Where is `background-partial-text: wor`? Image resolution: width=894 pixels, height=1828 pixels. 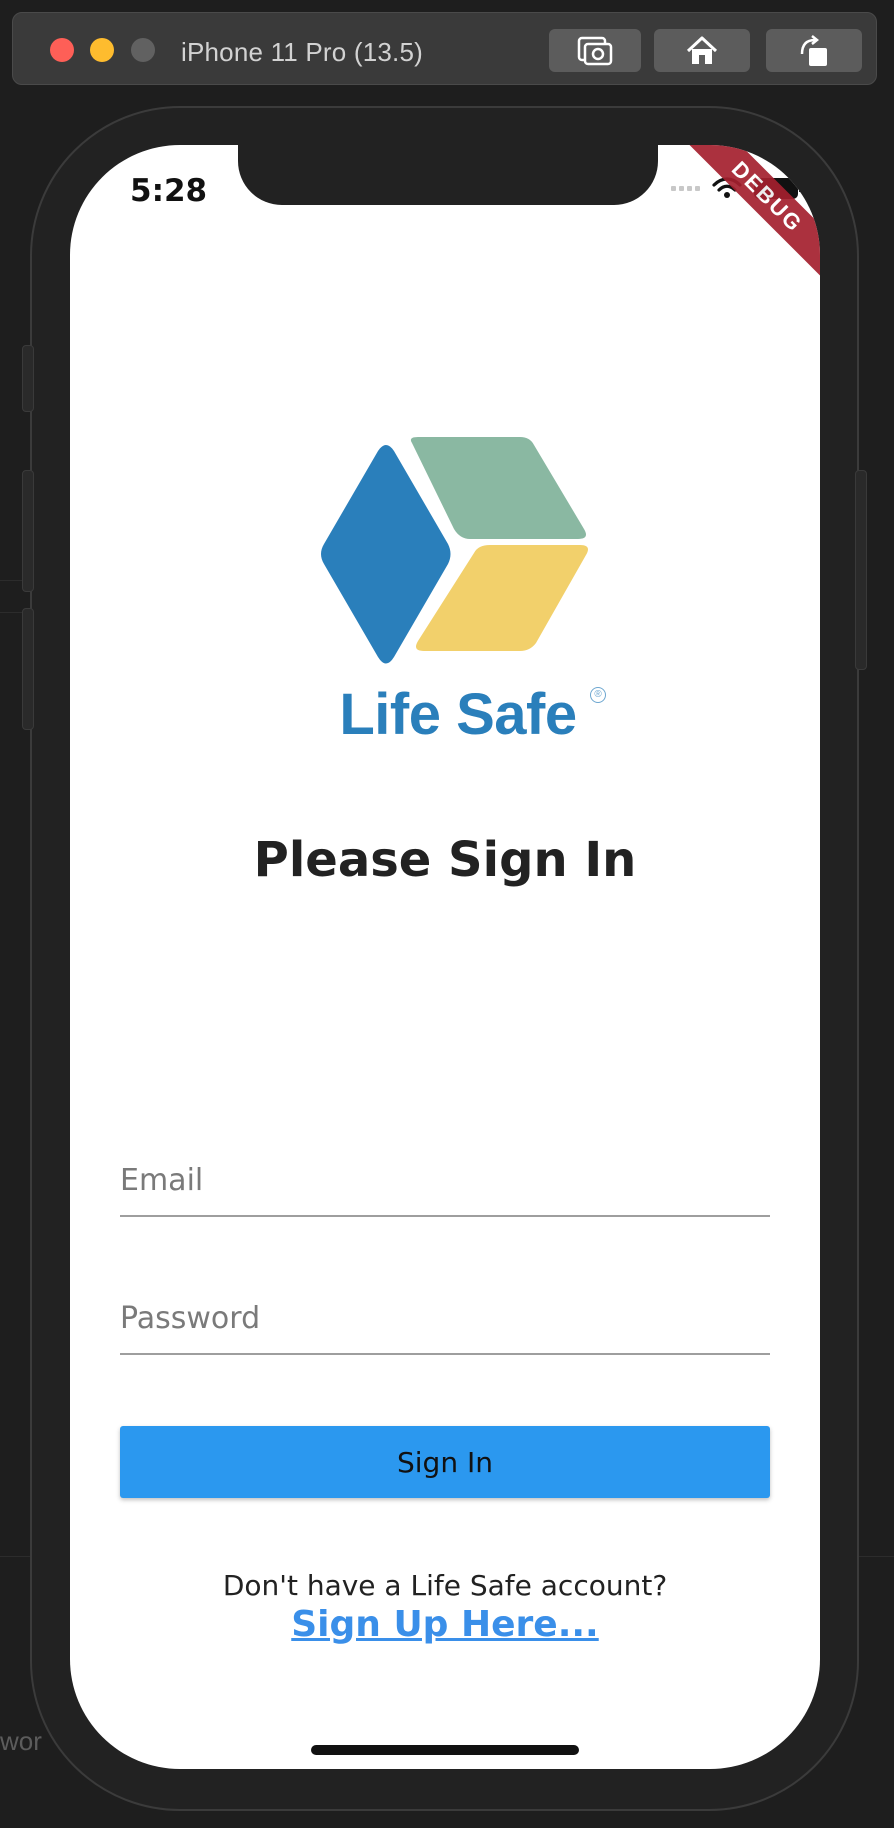 background-partial-text: wor is located at coordinates (21, 1741).